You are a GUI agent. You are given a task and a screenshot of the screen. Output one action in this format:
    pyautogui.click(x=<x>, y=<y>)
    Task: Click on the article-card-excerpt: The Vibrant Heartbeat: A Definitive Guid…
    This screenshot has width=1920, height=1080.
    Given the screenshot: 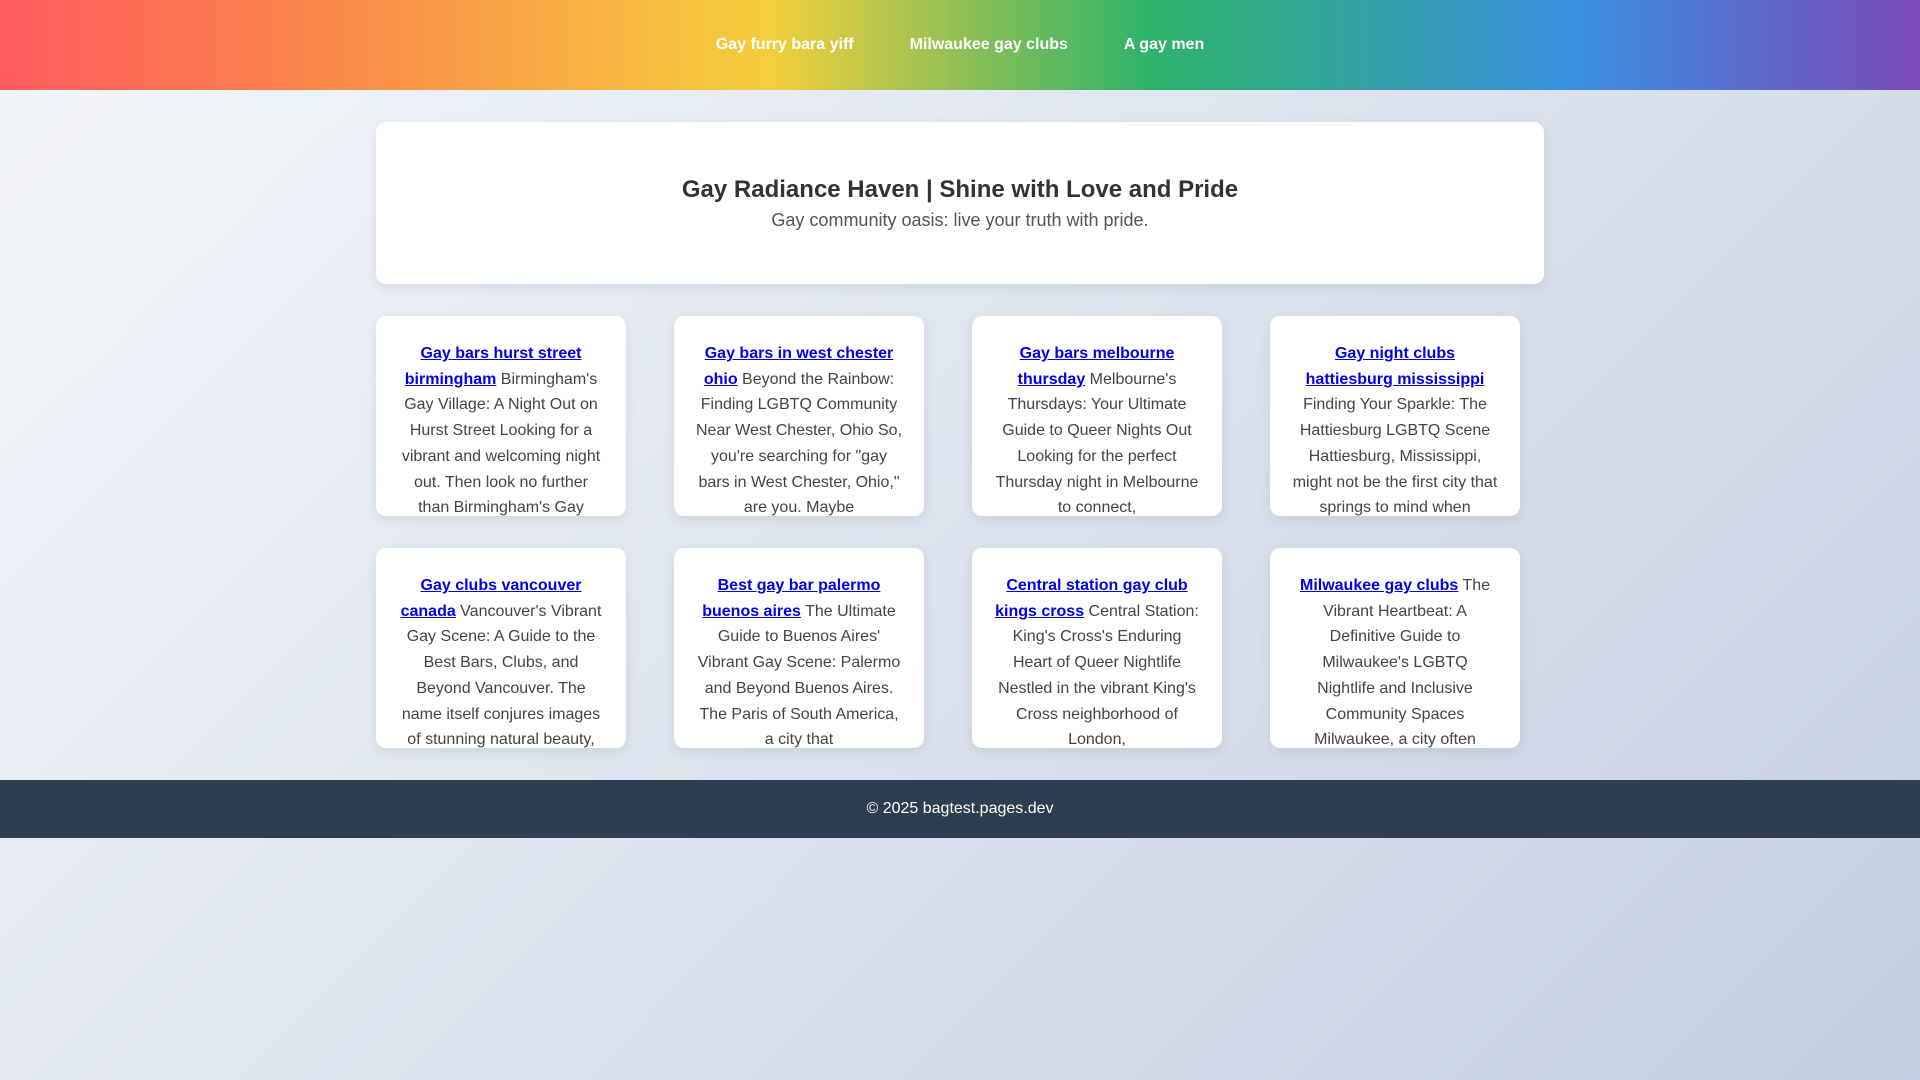 What is the action you would take?
    pyautogui.click(x=1402, y=662)
    